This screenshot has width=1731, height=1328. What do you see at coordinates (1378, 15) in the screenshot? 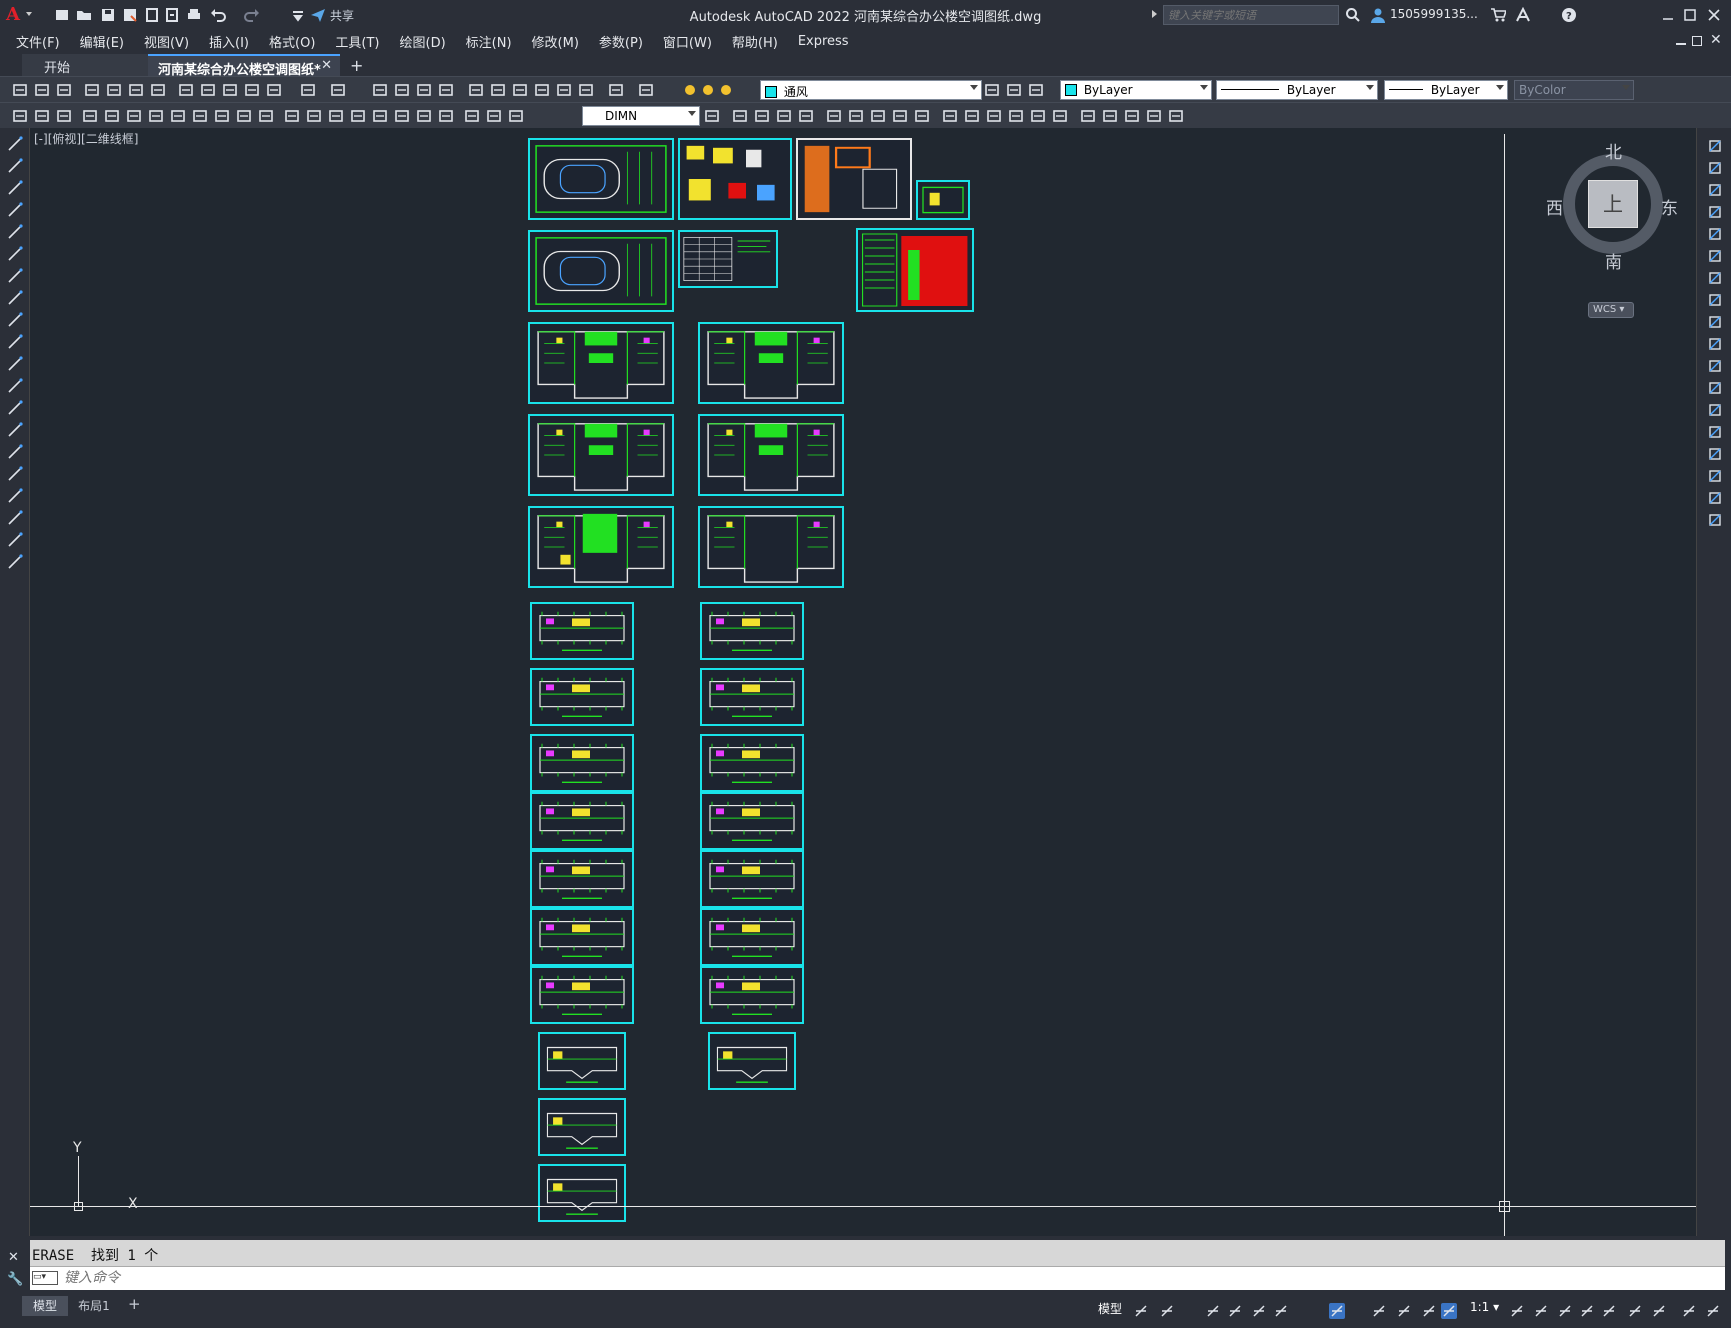
I see `user-icon` at bounding box center [1378, 15].